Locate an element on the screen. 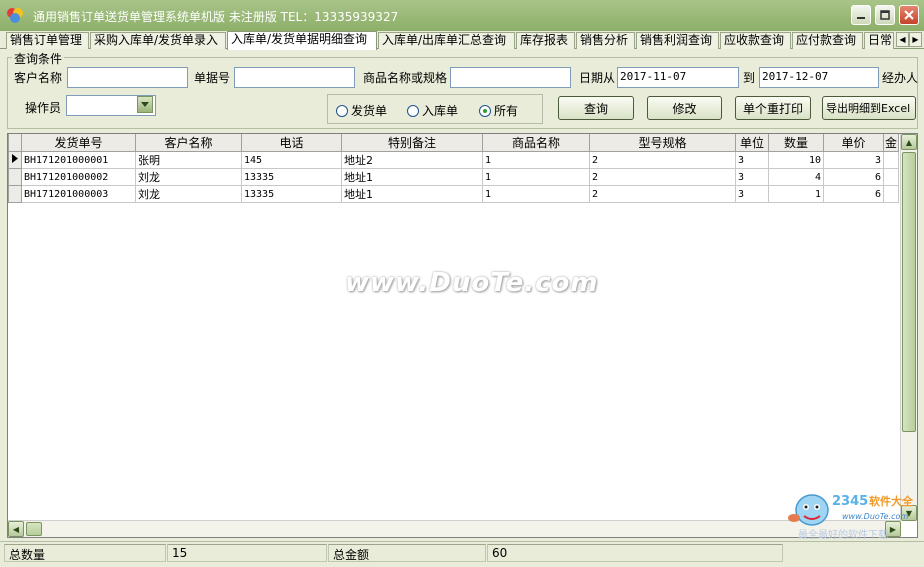 This screenshot has height=567, width=924. column-header: 金 is located at coordinates (891, 143).